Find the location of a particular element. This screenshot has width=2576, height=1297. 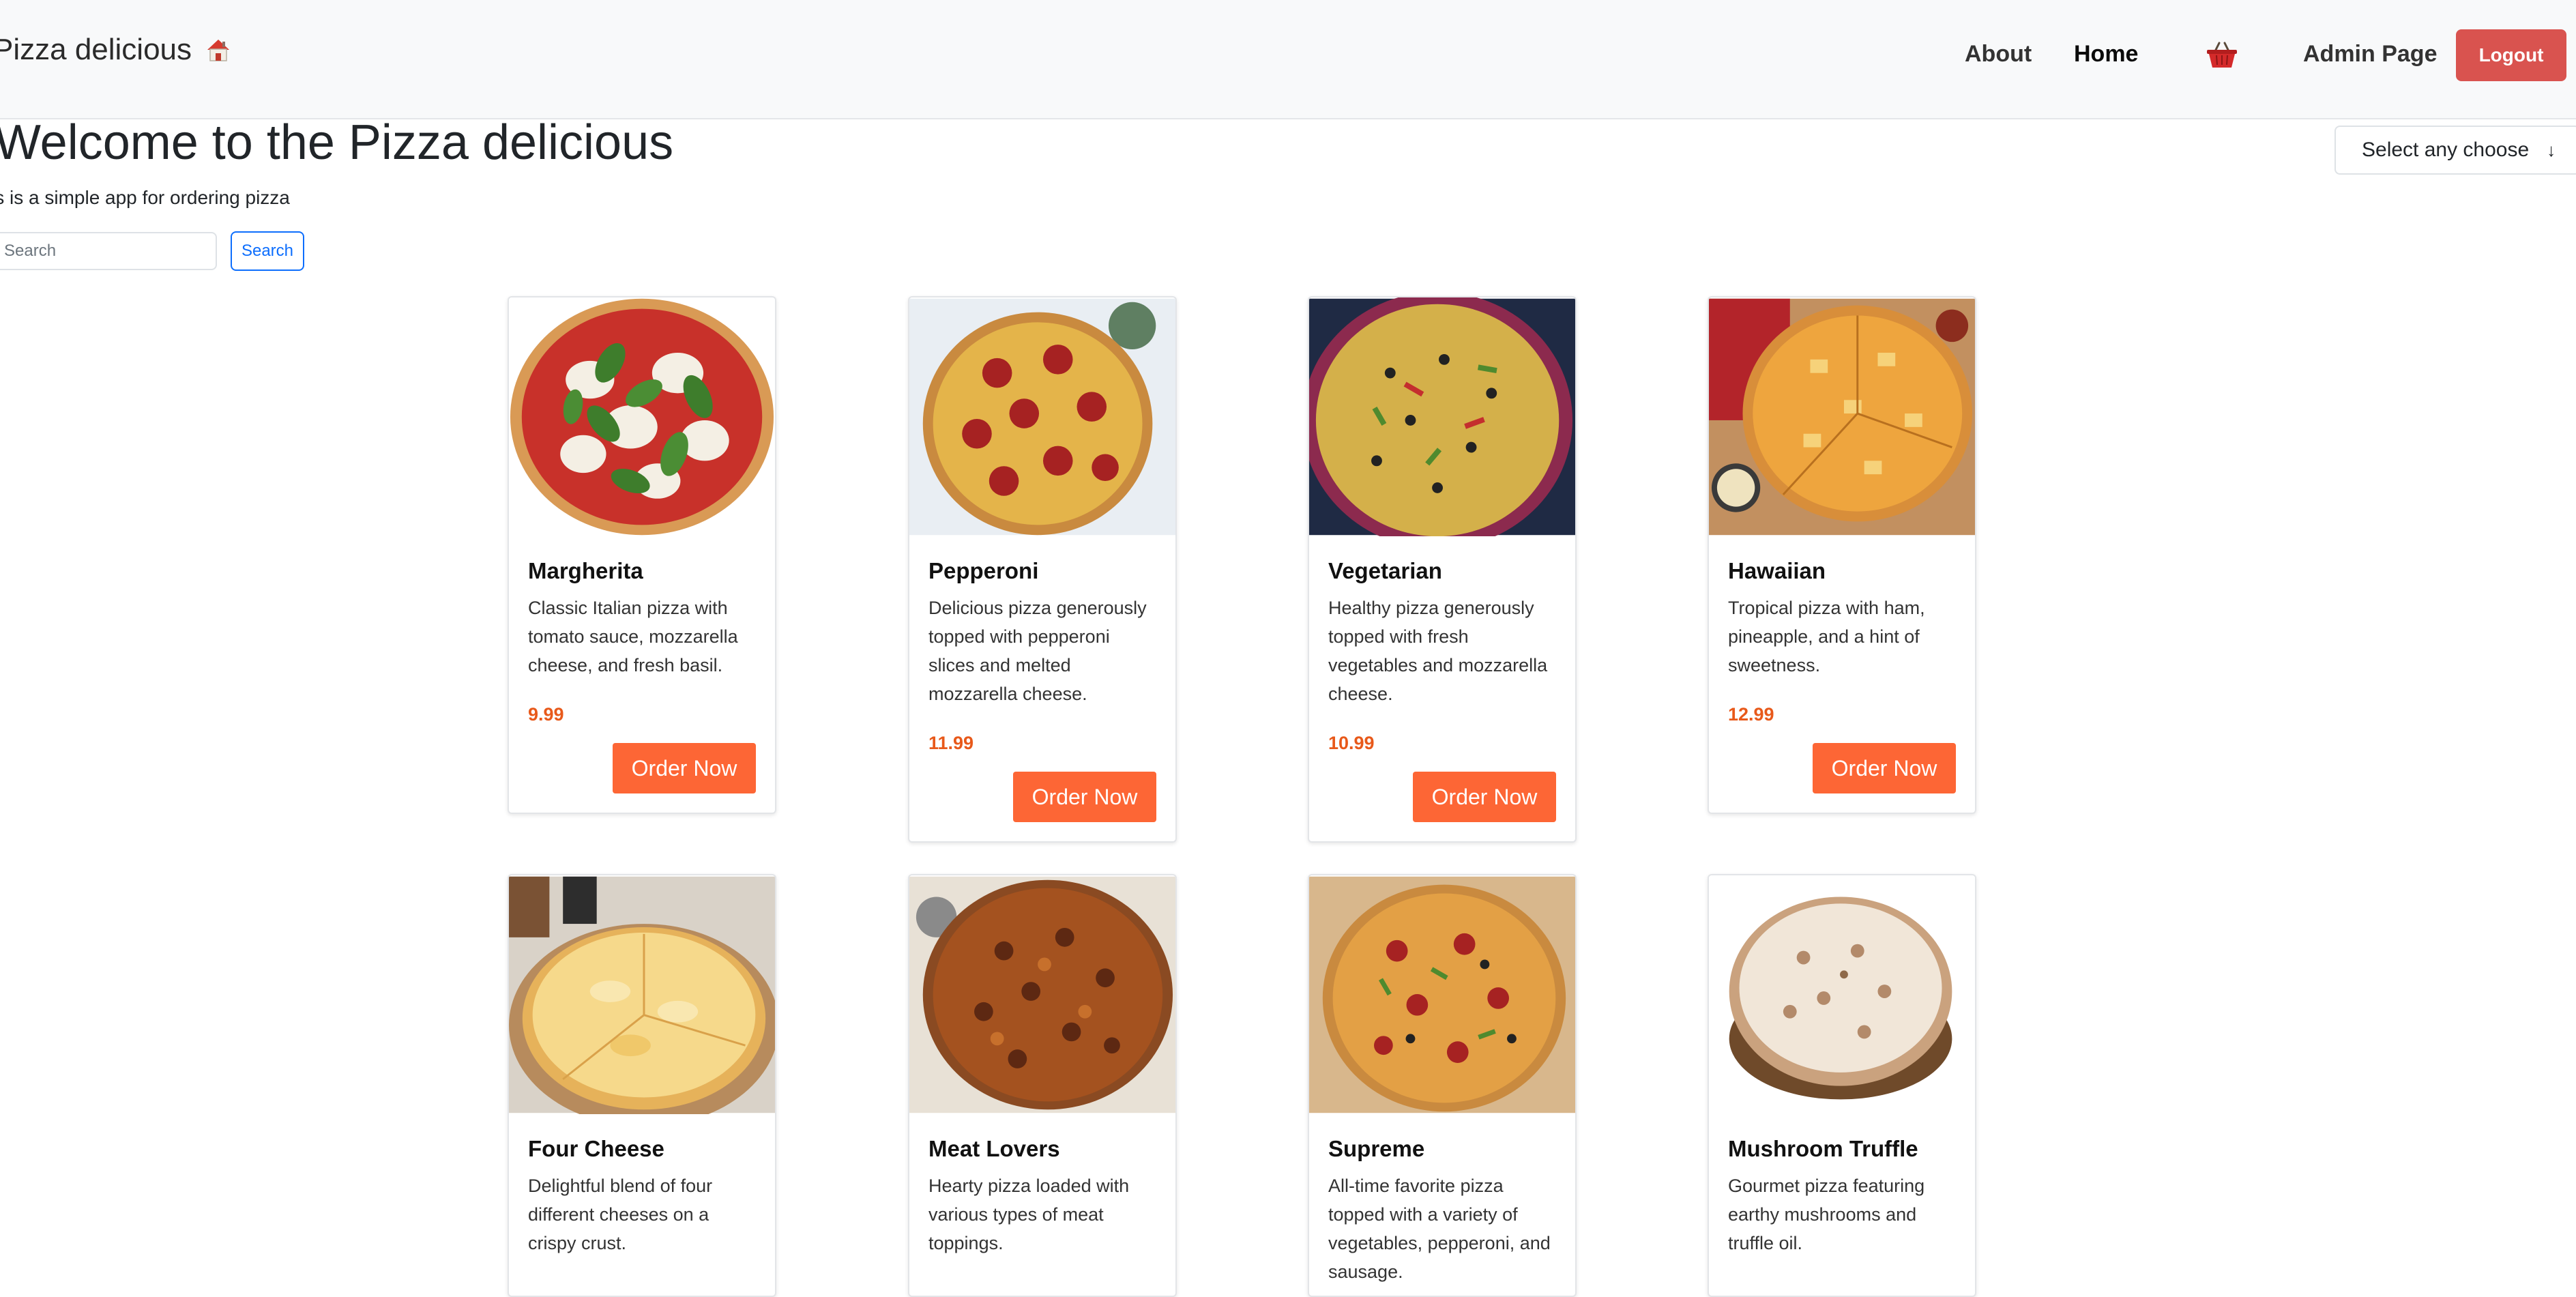

cart-button is located at coordinates (2222, 57).